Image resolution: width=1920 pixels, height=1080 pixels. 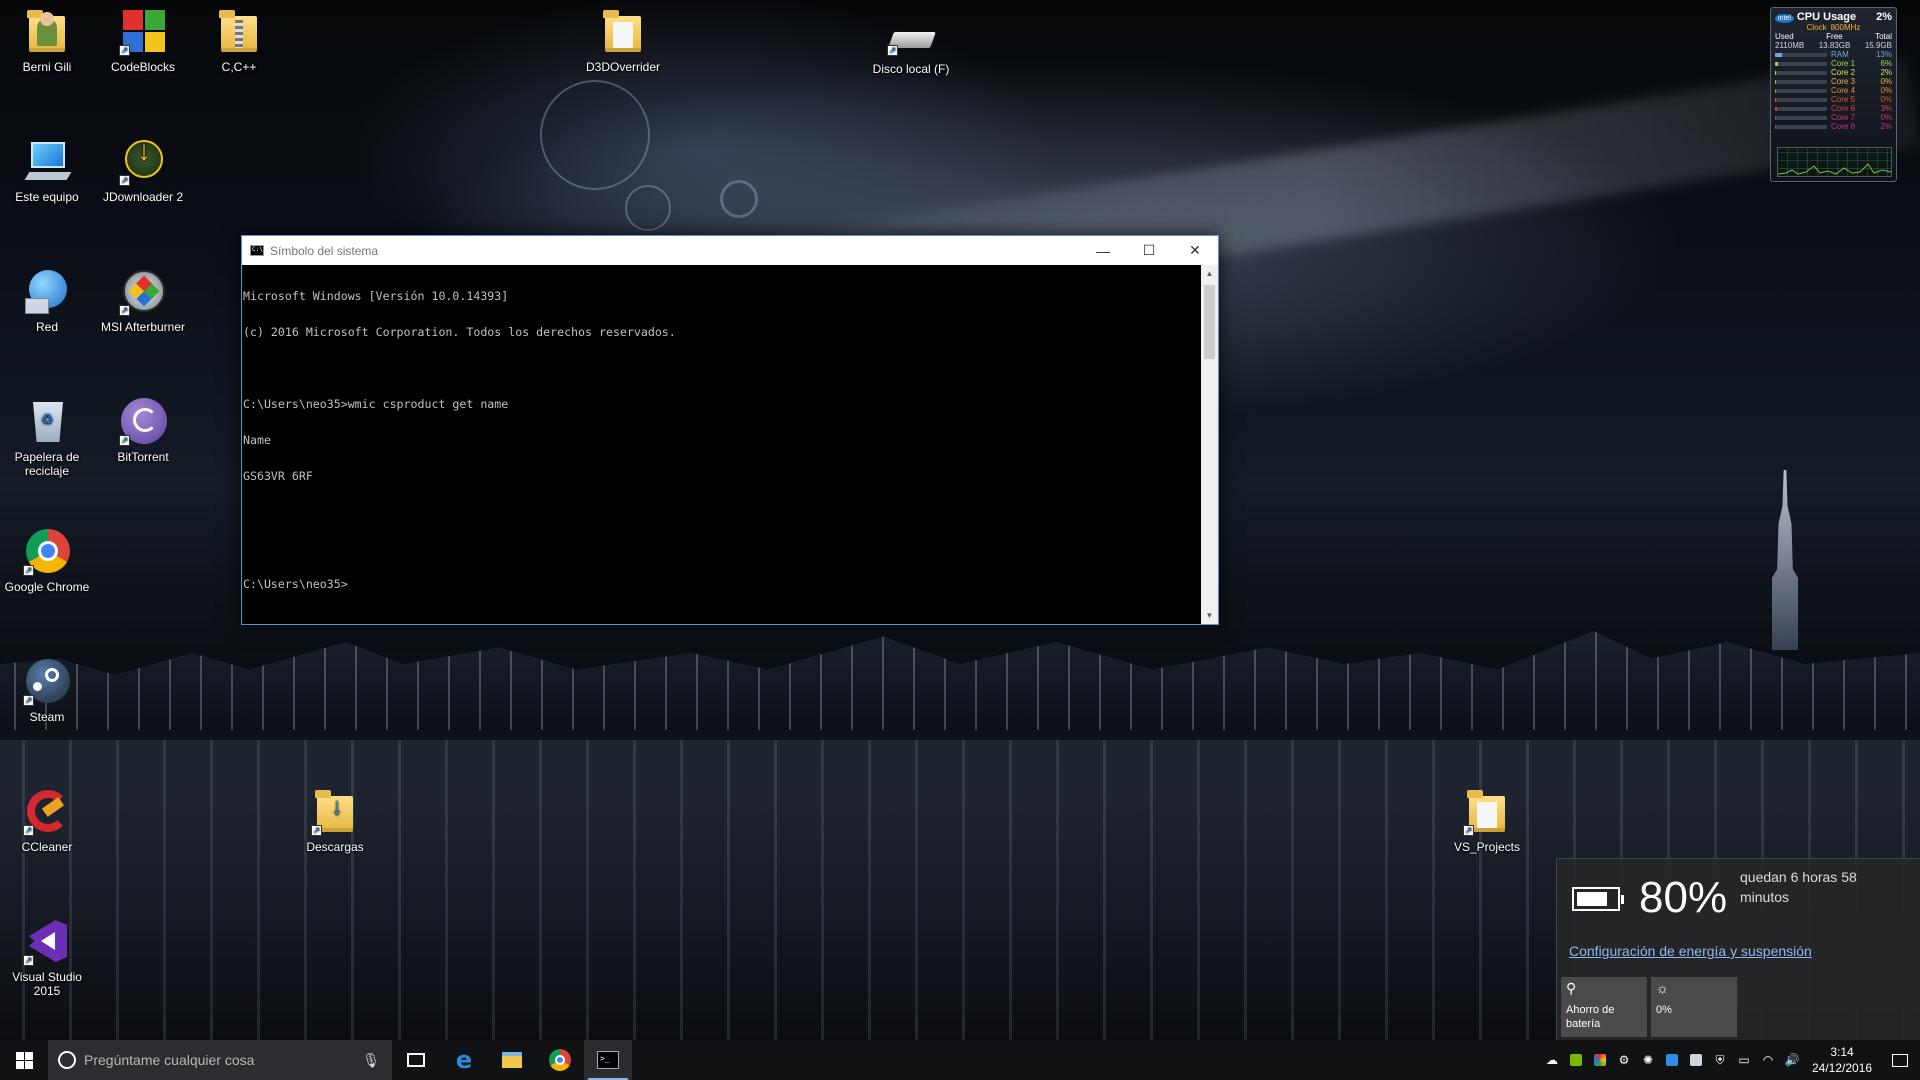 What do you see at coordinates (608, 1060) in the screenshot?
I see `taskbar-command-prompt: >_` at bounding box center [608, 1060].